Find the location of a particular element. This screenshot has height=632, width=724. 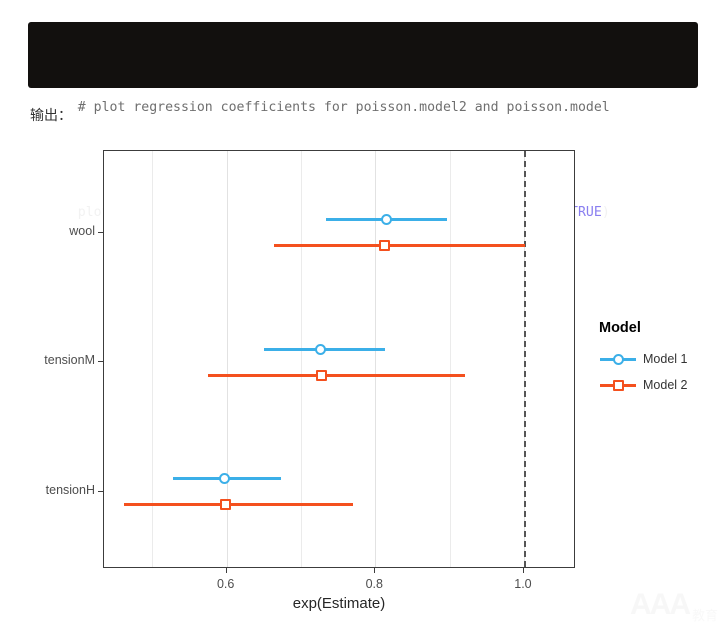

x-axis-title: exp(Estimate) is located at coordinates (339, 603).